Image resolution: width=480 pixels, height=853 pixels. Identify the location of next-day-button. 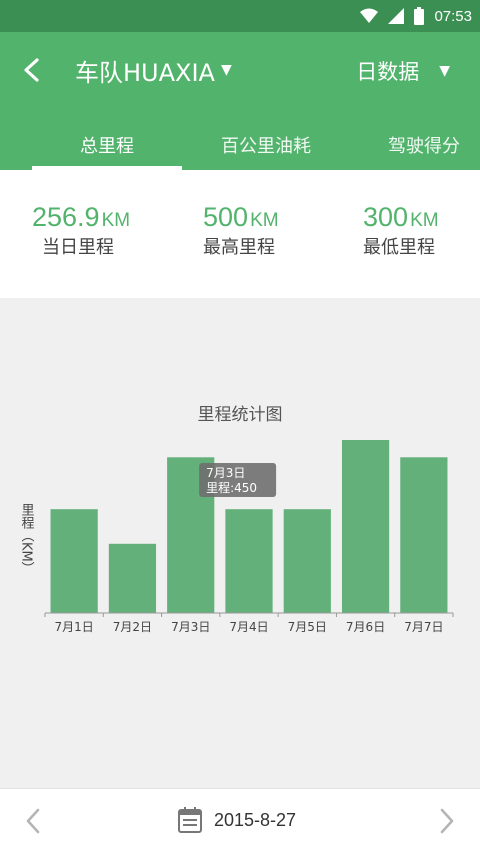
(447, 821).